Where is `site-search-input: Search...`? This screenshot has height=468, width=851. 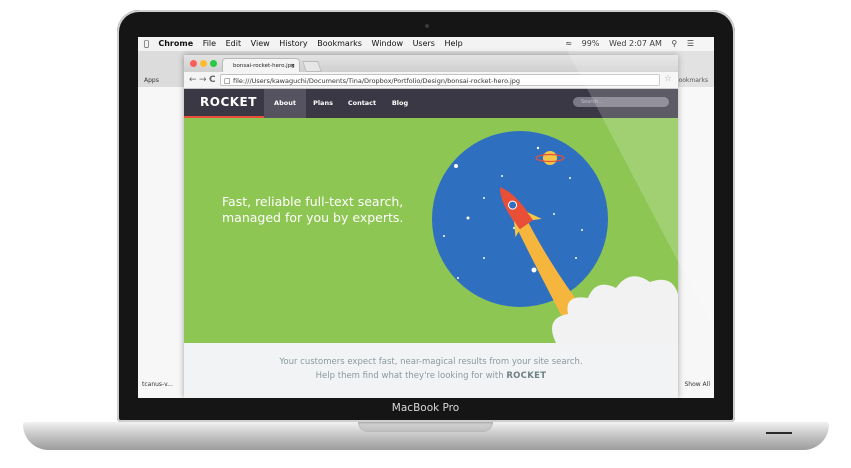
site-search-input: Search... is located at coordinates (621, 102).